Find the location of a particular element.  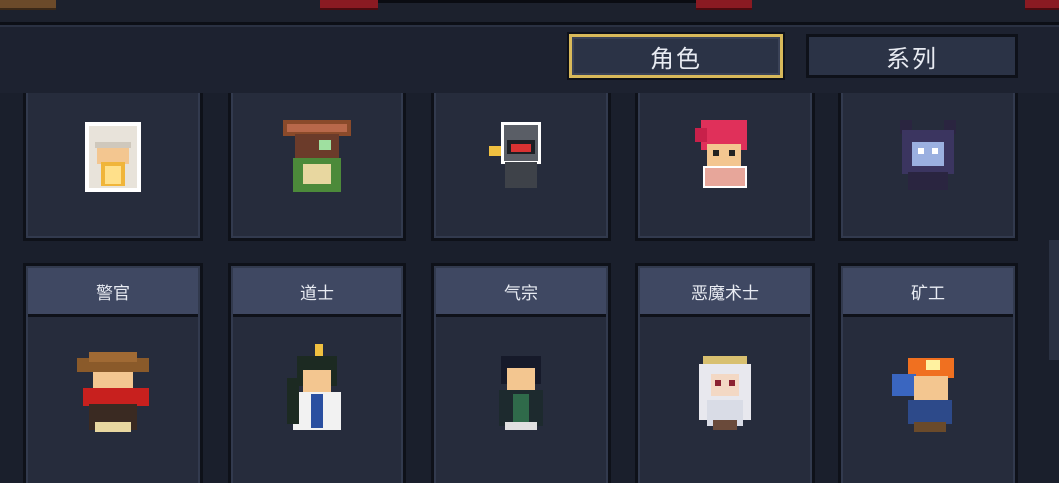

tab-characters: 角色 is located at coordinates (676, 56).